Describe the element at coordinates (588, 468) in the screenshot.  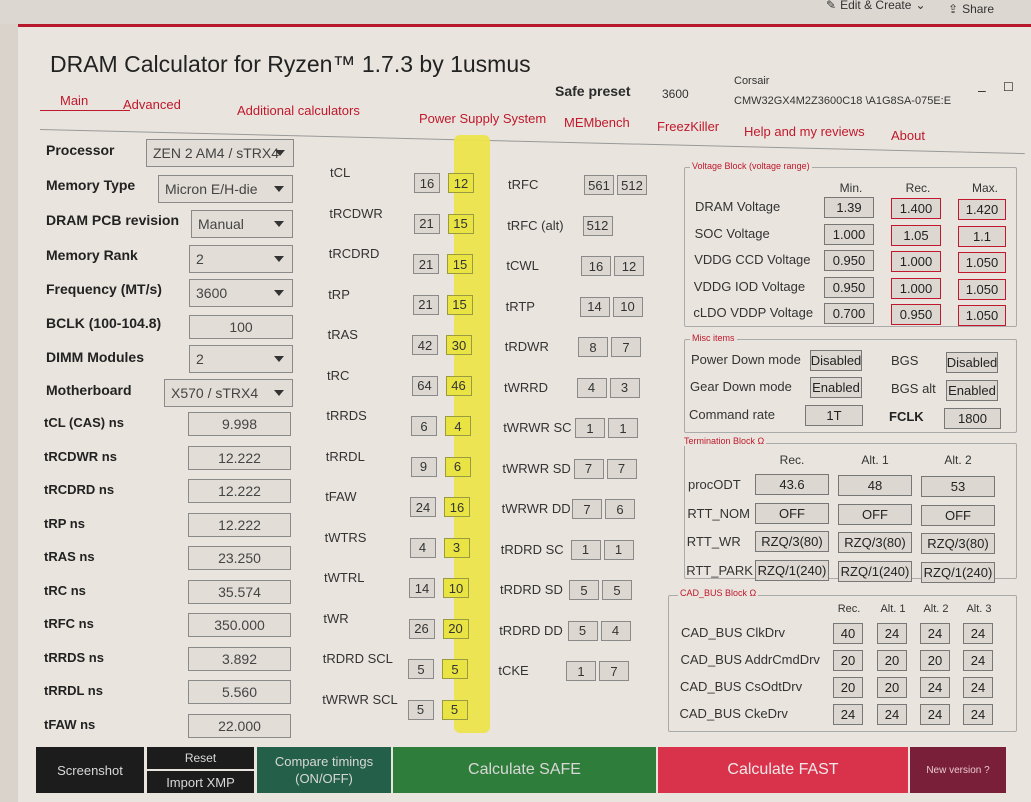
I see `timing-value-safe: 7` at that location.